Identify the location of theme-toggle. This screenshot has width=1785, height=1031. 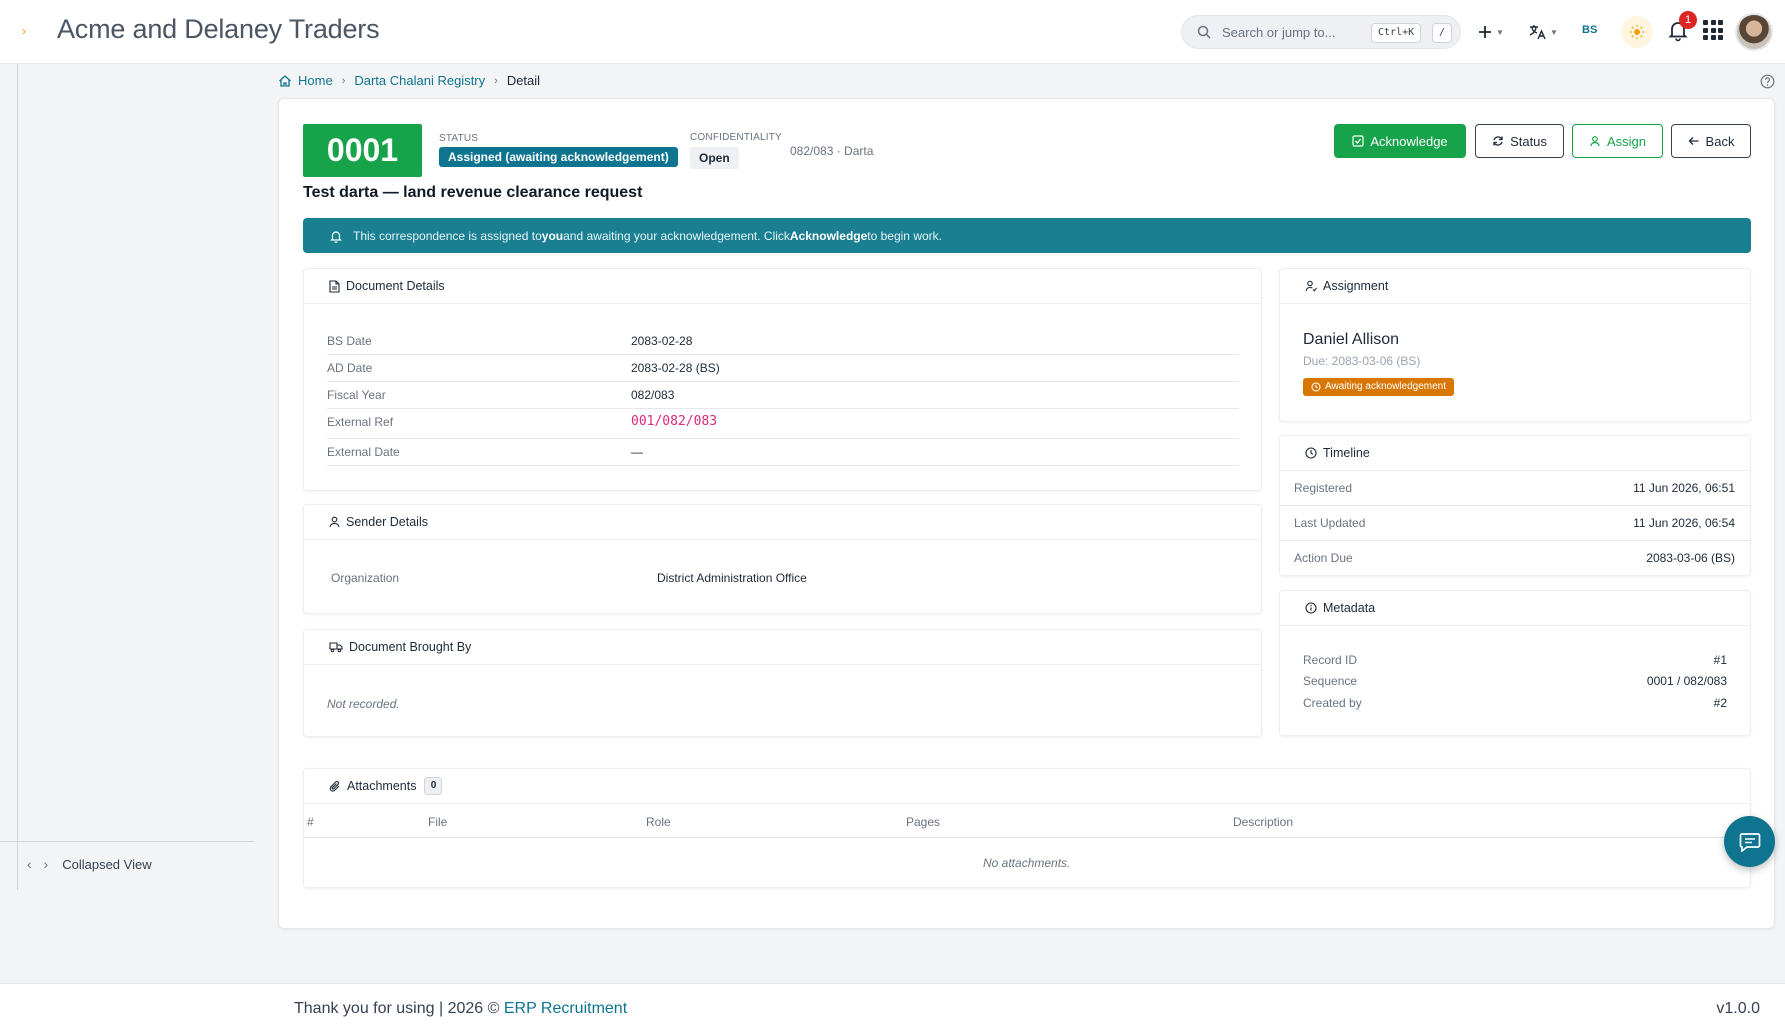
(1637, 32).